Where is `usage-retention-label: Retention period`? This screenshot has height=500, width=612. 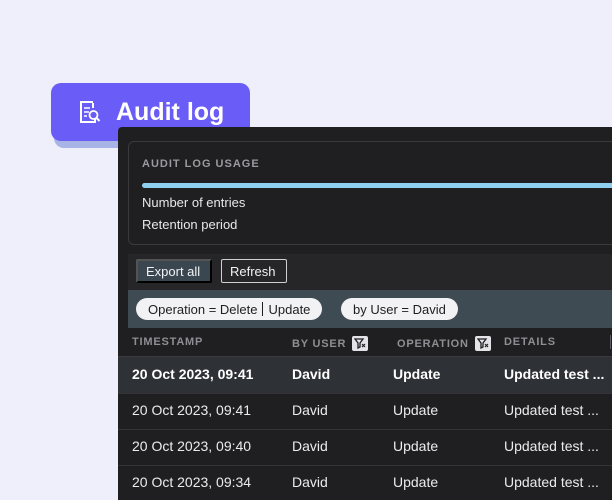
usage-retention-label: Retention period is located at coordinates (190, 224).